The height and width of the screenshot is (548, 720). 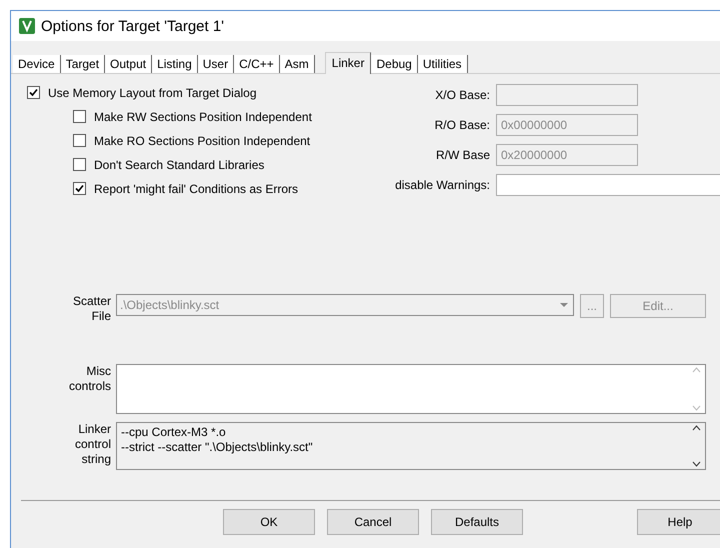 I want to click on tab: C/C++, so click(x=257, y=64).